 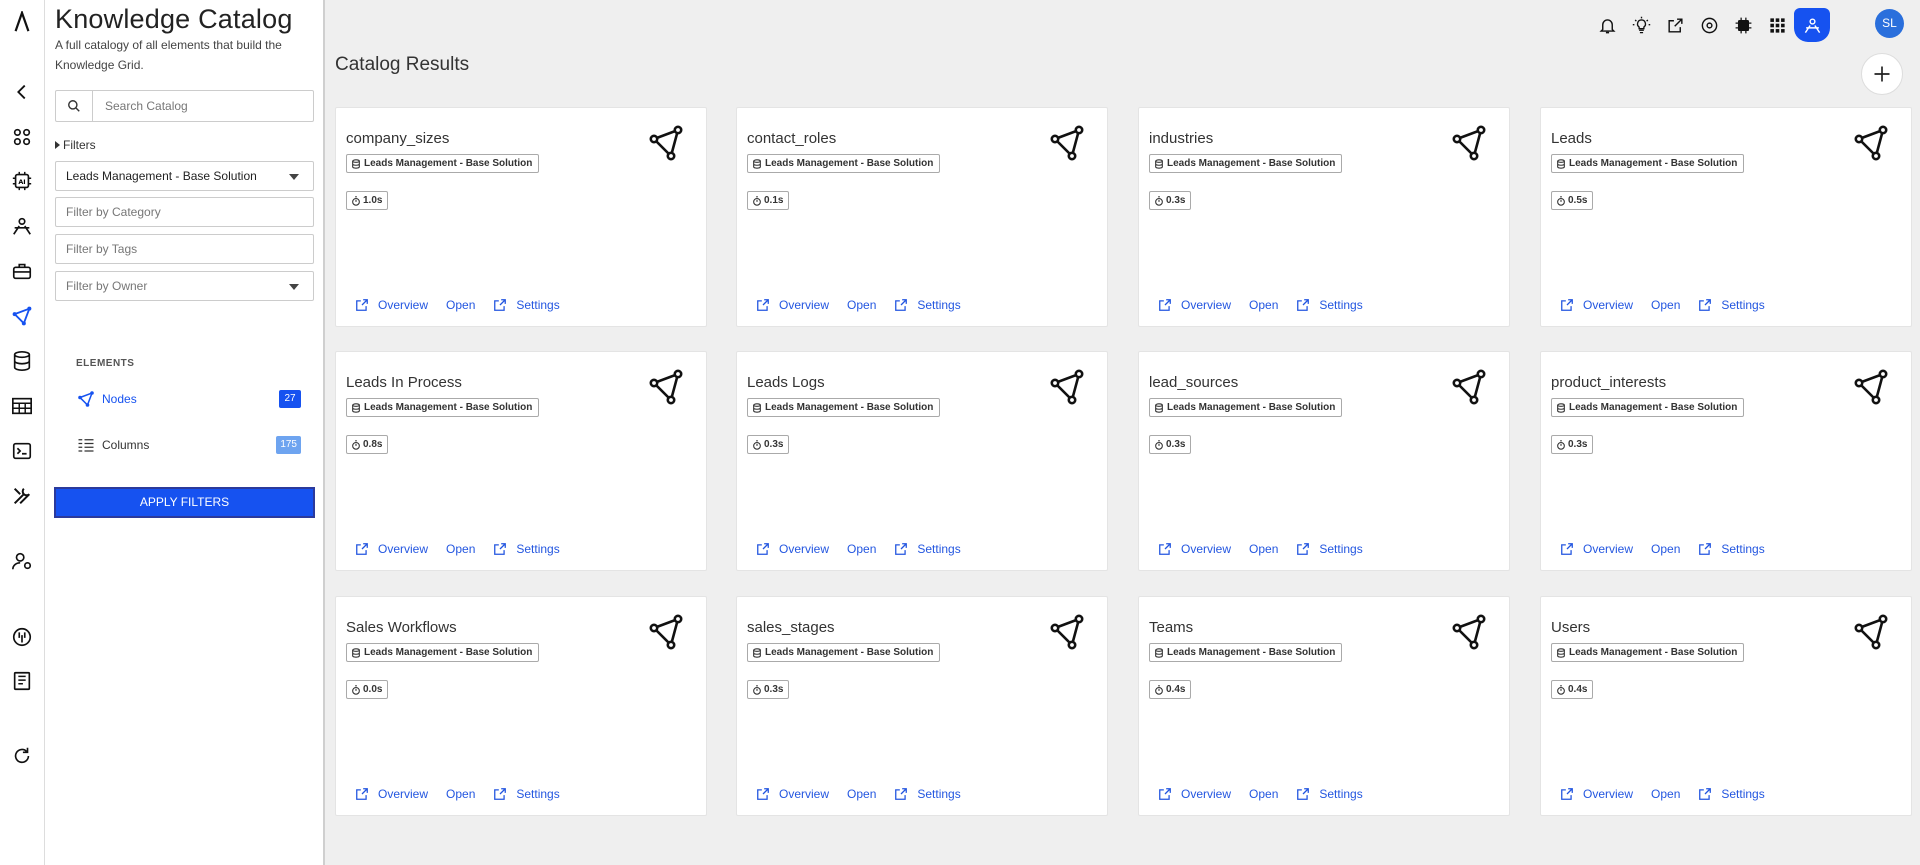 I want to click on solution-tag-text: Leads Management - Base Solution, so click(x=1653, y=407).